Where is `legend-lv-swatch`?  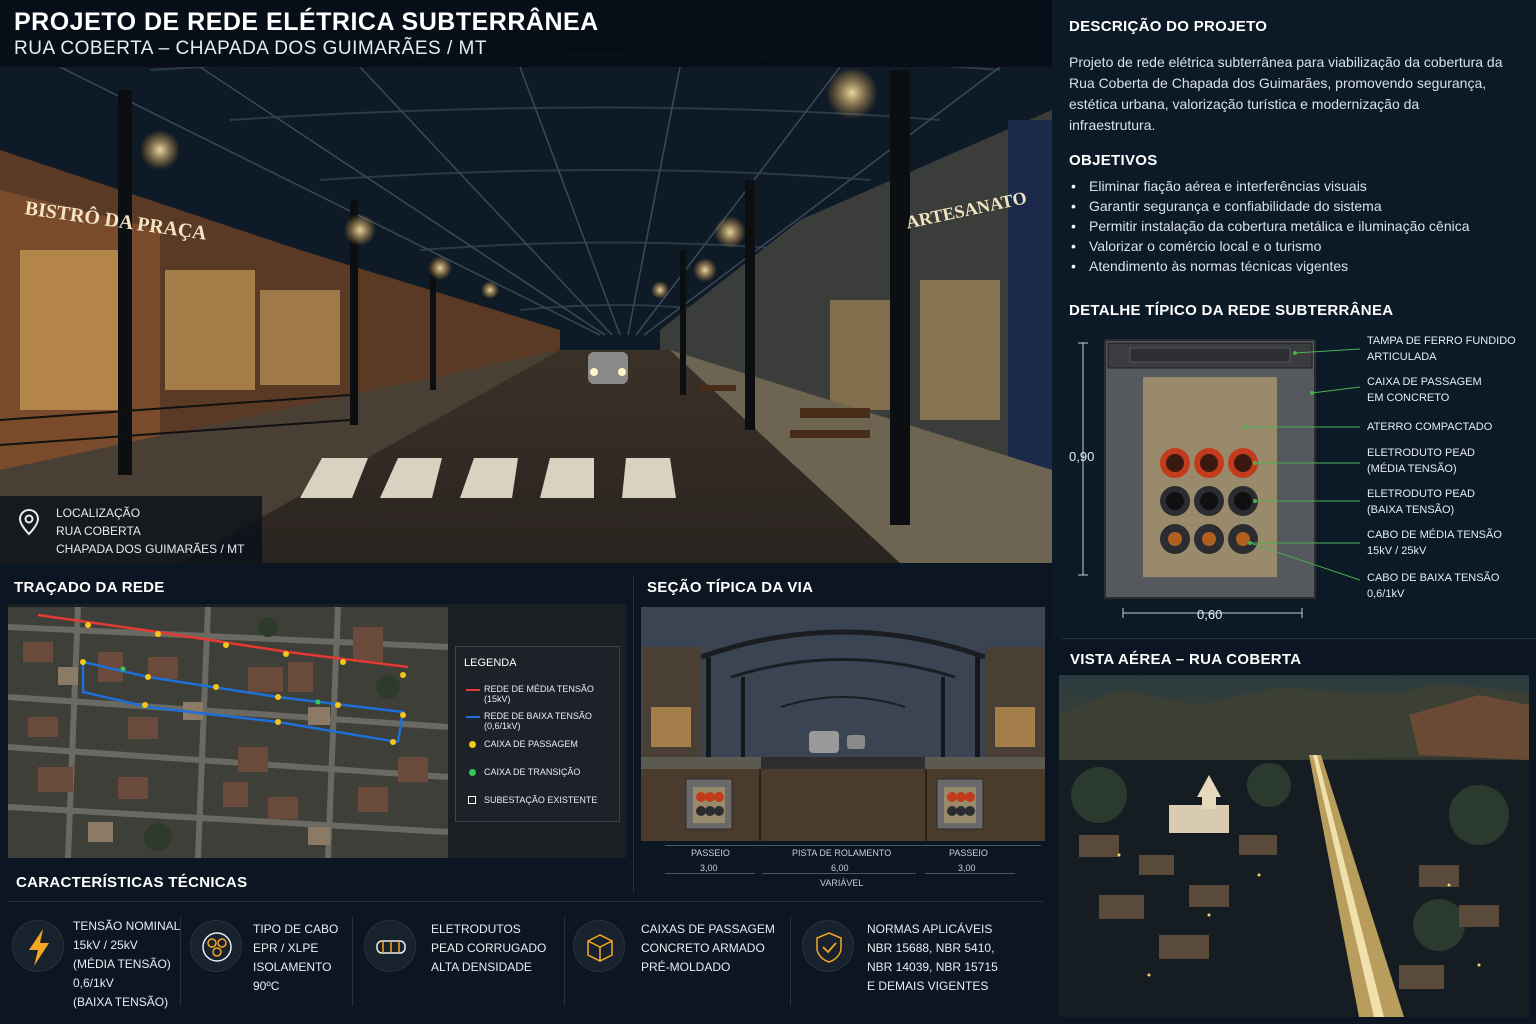
legend-lv-swatch is located at coordinates (473, 717).